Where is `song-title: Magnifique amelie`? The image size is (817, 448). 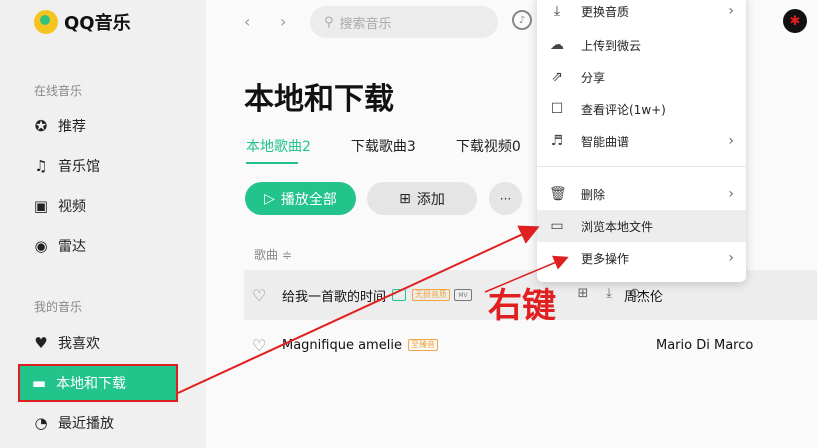 song-title: Magnifique amelie is located at coordinates (342, 345).